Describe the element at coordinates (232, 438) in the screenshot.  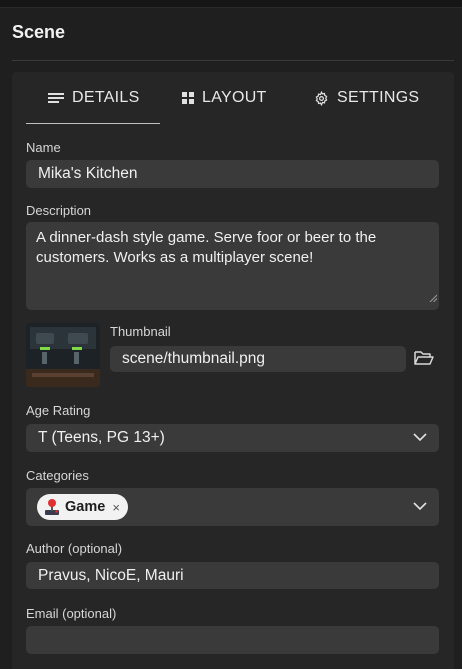
I see `age-rating-select: T (Teens, PG 13+)` at that location.